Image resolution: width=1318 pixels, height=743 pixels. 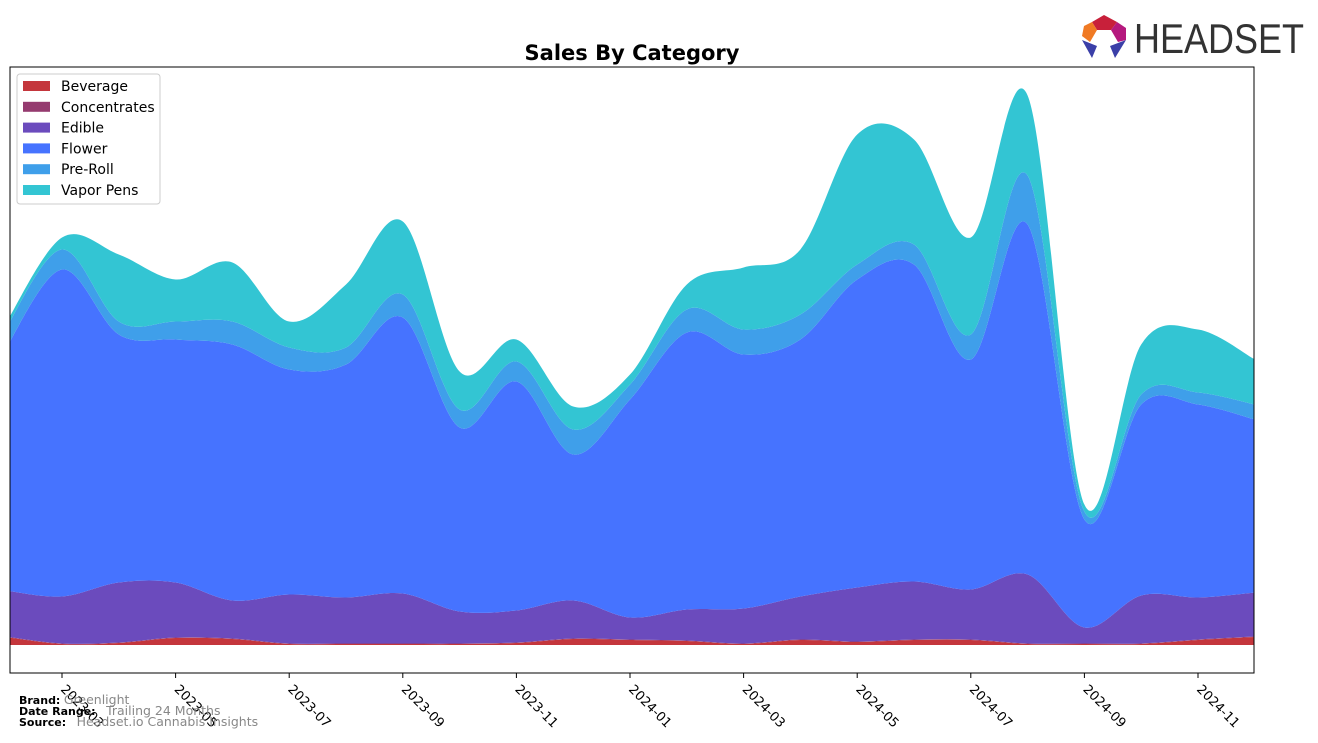 I want to click on x-tick-label: 2024-01, so click(x=649, y=706).